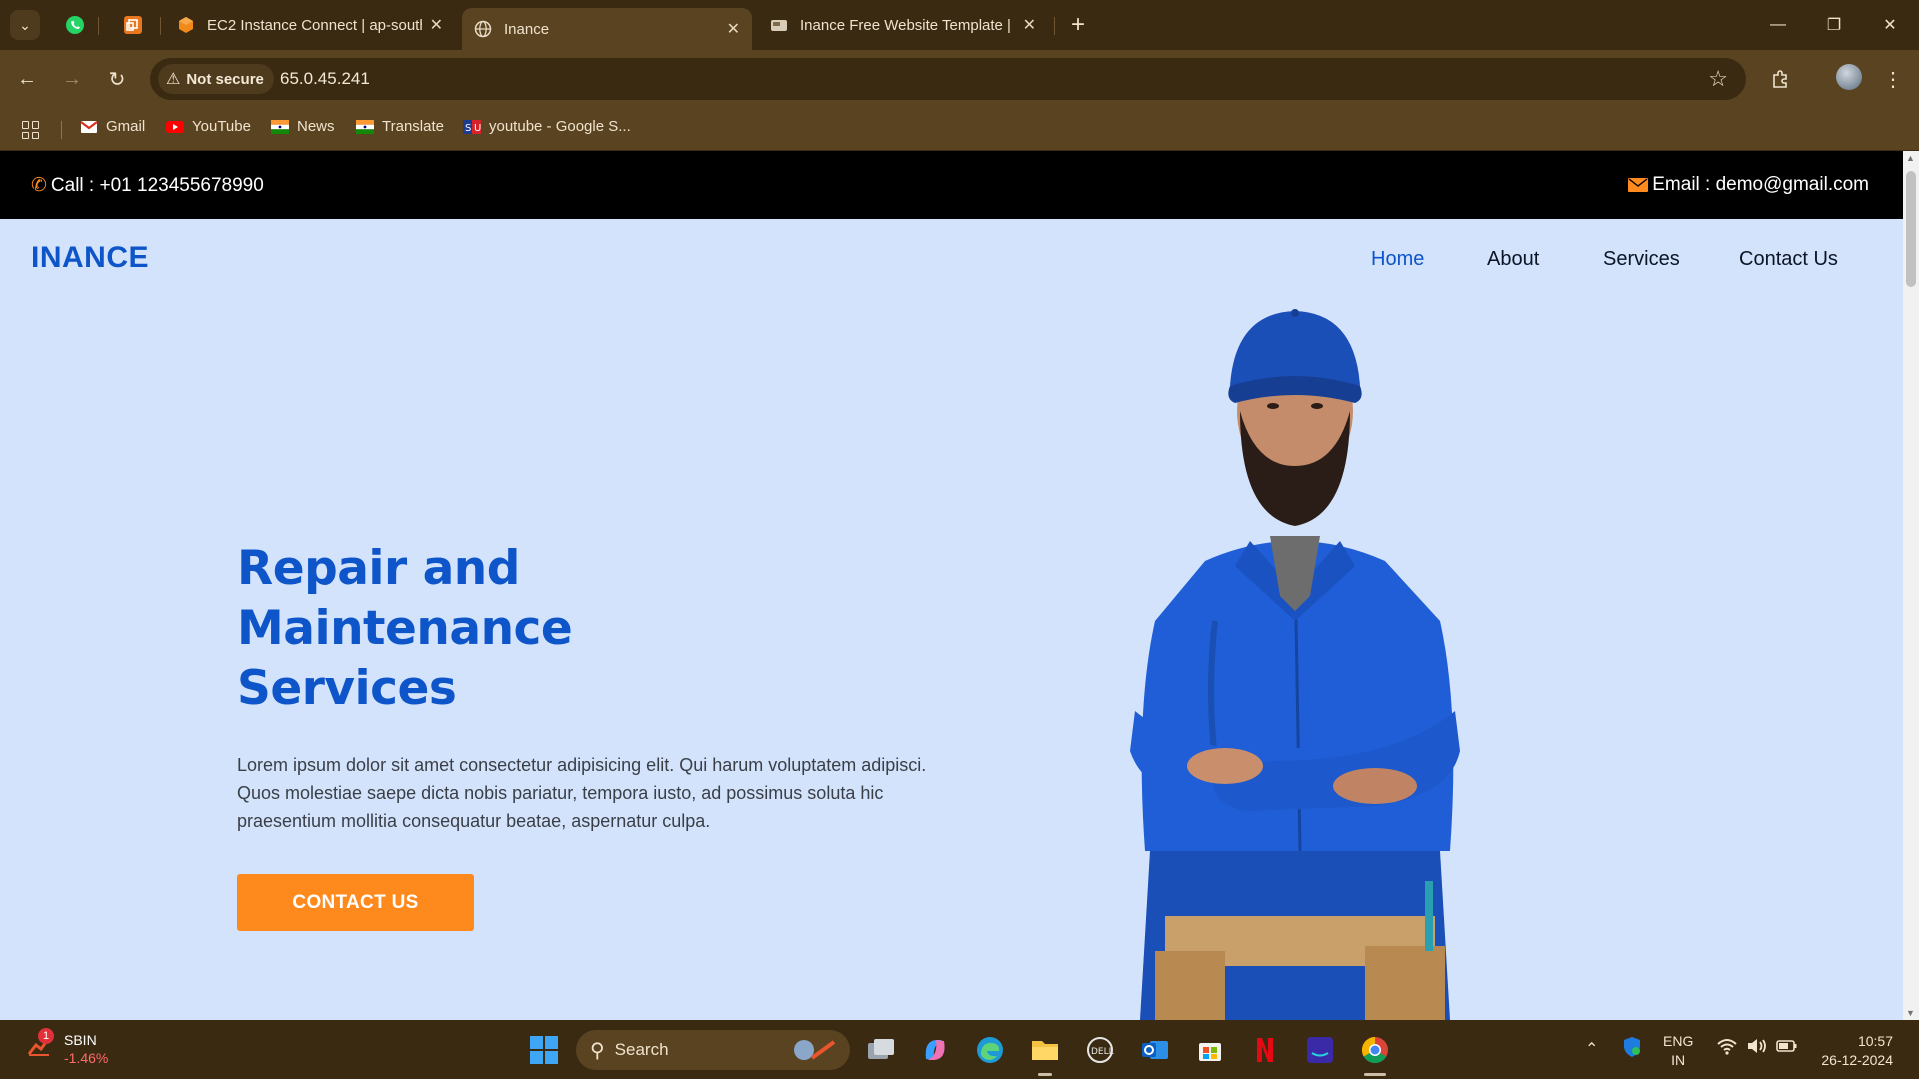 The image size is (1919, 1079). I want to click on tab-title: EC2 Instance Connect | ap-south, so click(314, 25).